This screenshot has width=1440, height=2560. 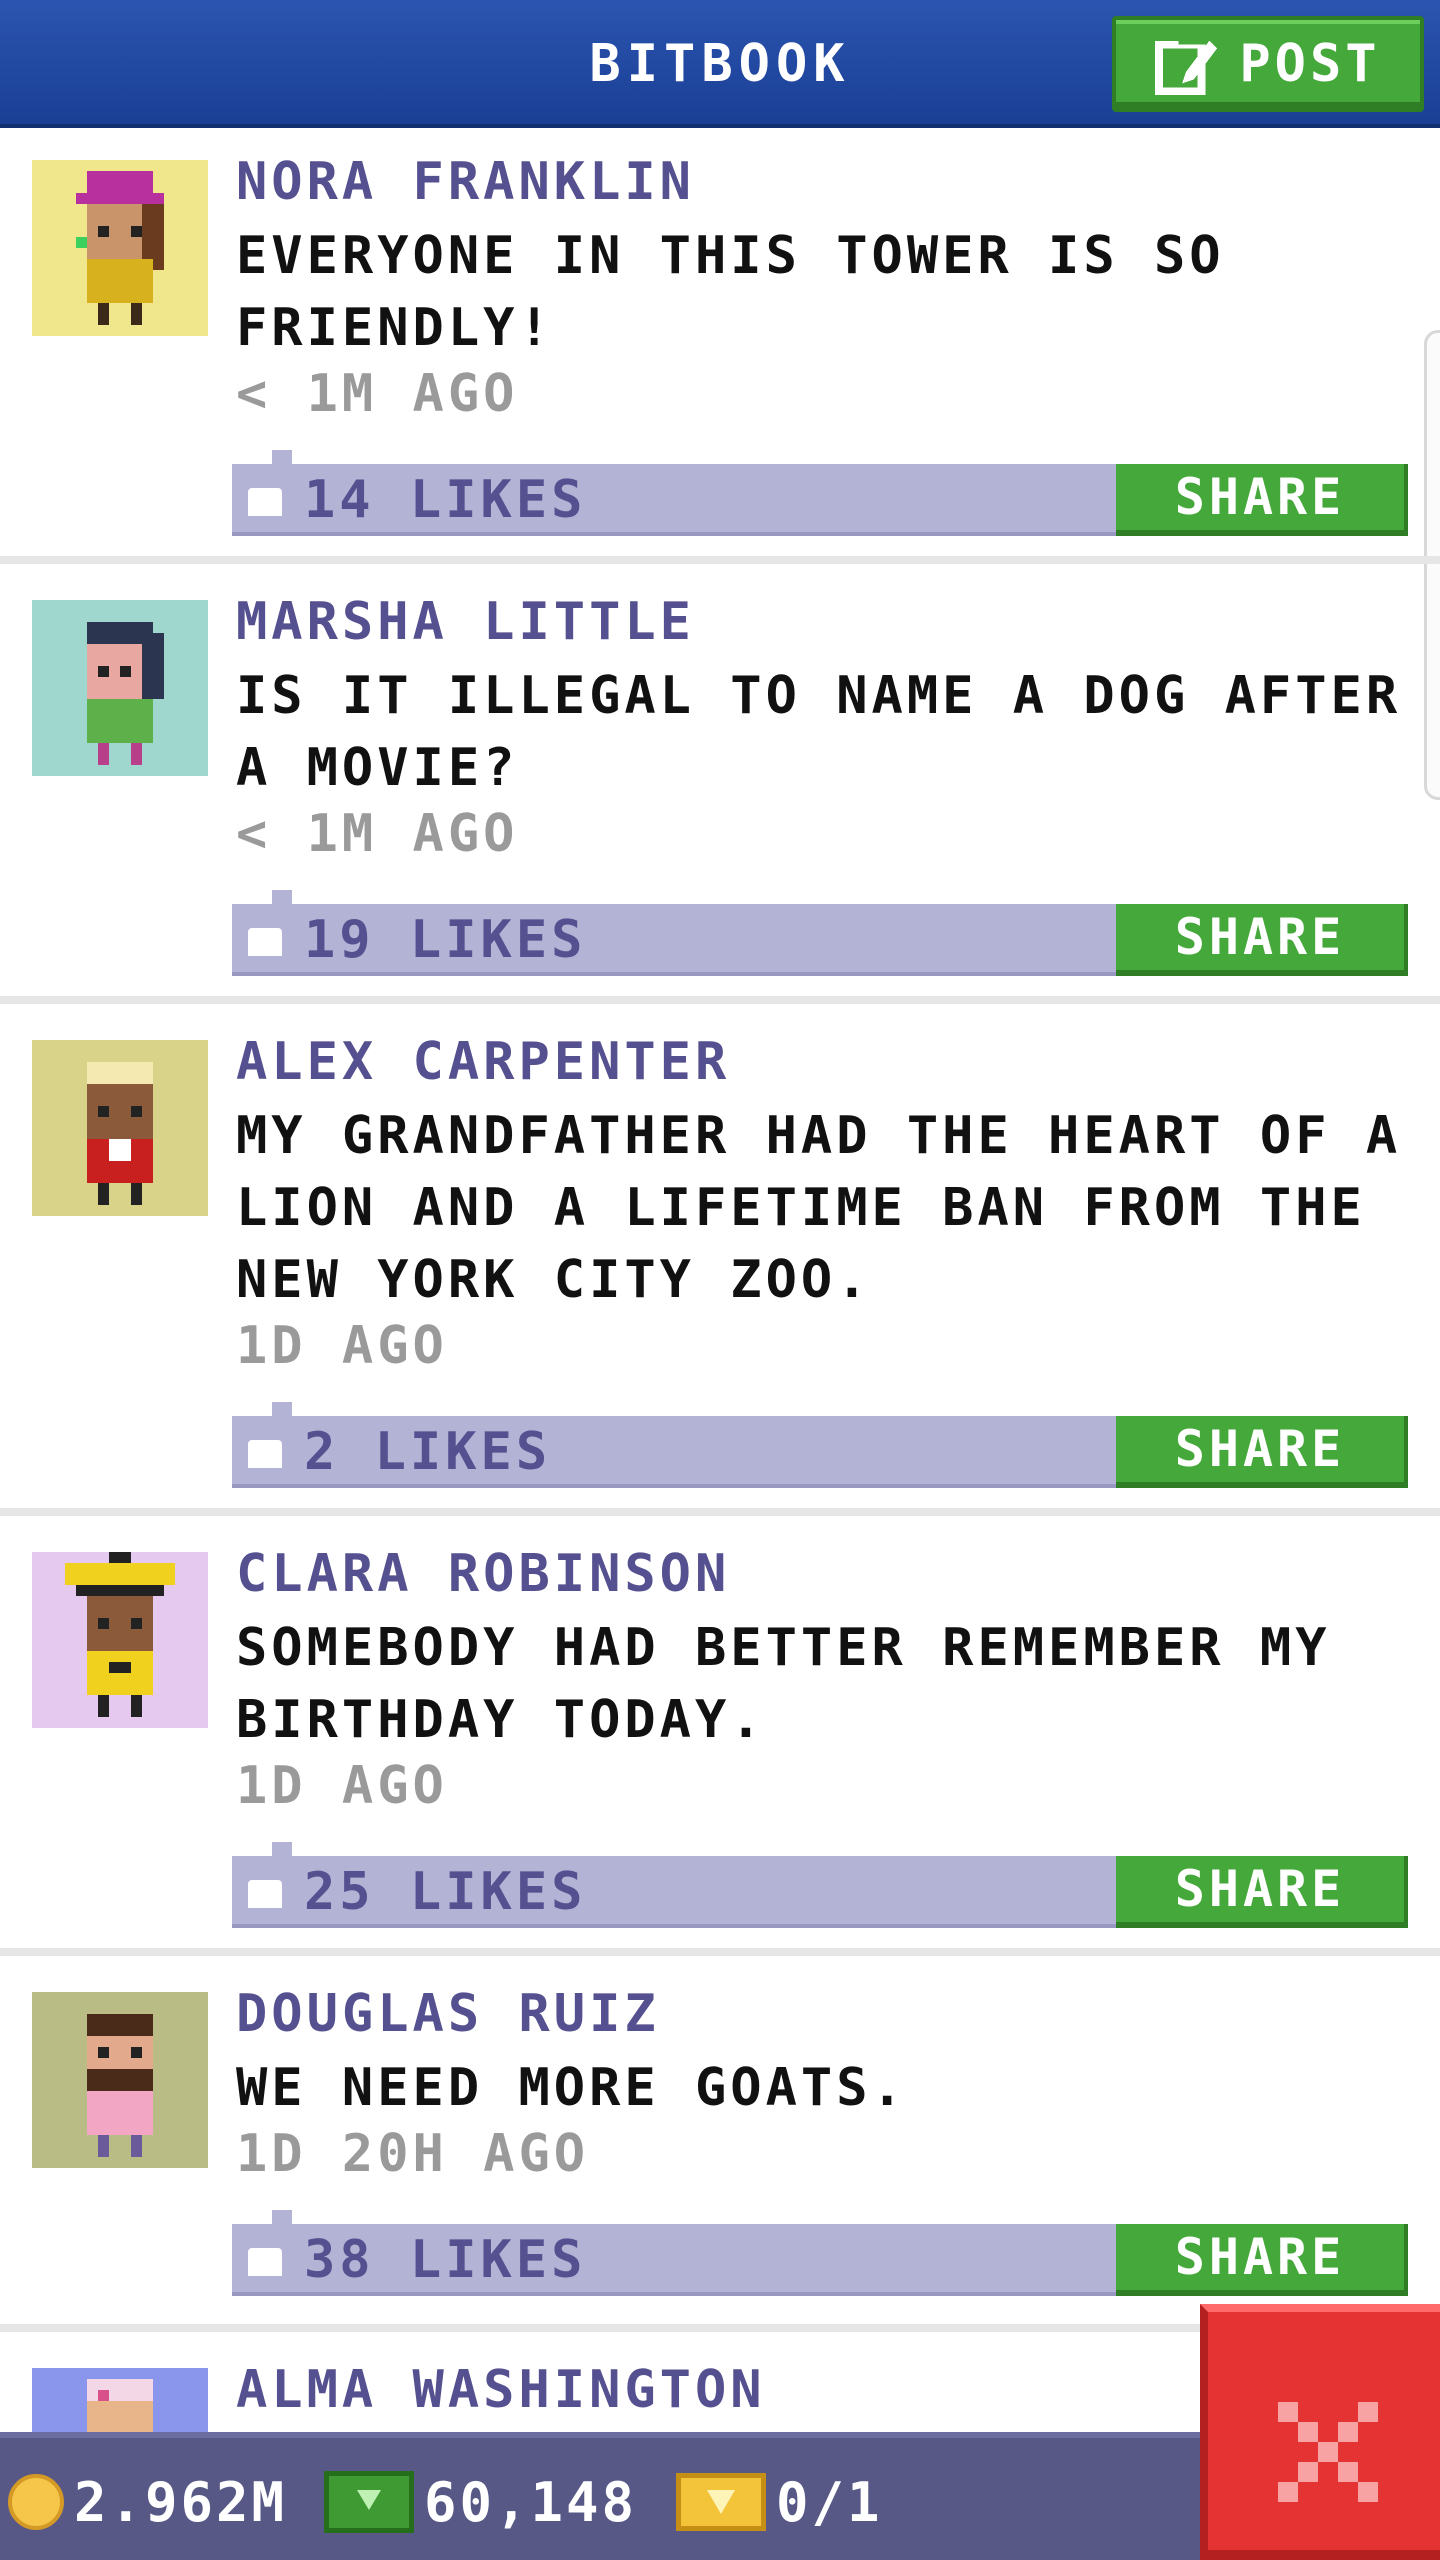 I want to click on close-button, so click(x=1320, y=2432).